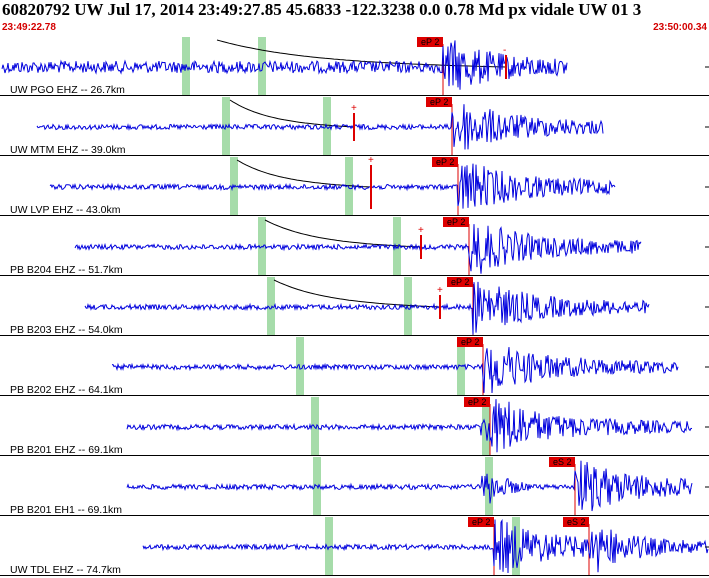  Describe the element at coordinates (66, 270) in the screenshot. I see `channel-label: PB B204 EHZ -- 51.7km` at that location.